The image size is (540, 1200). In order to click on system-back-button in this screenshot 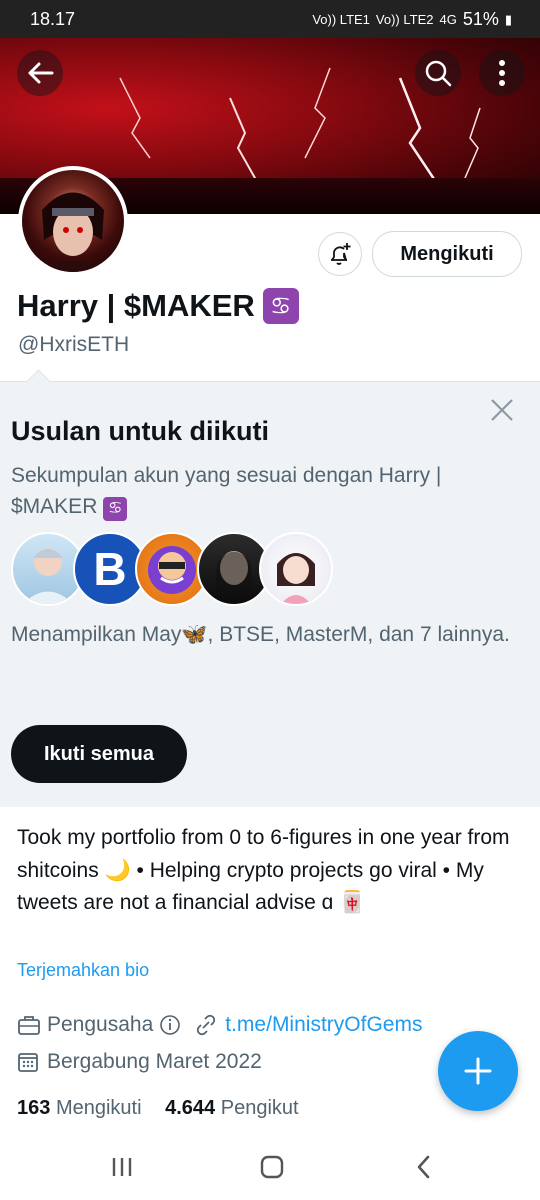, I will do `click(424, 1167)`.